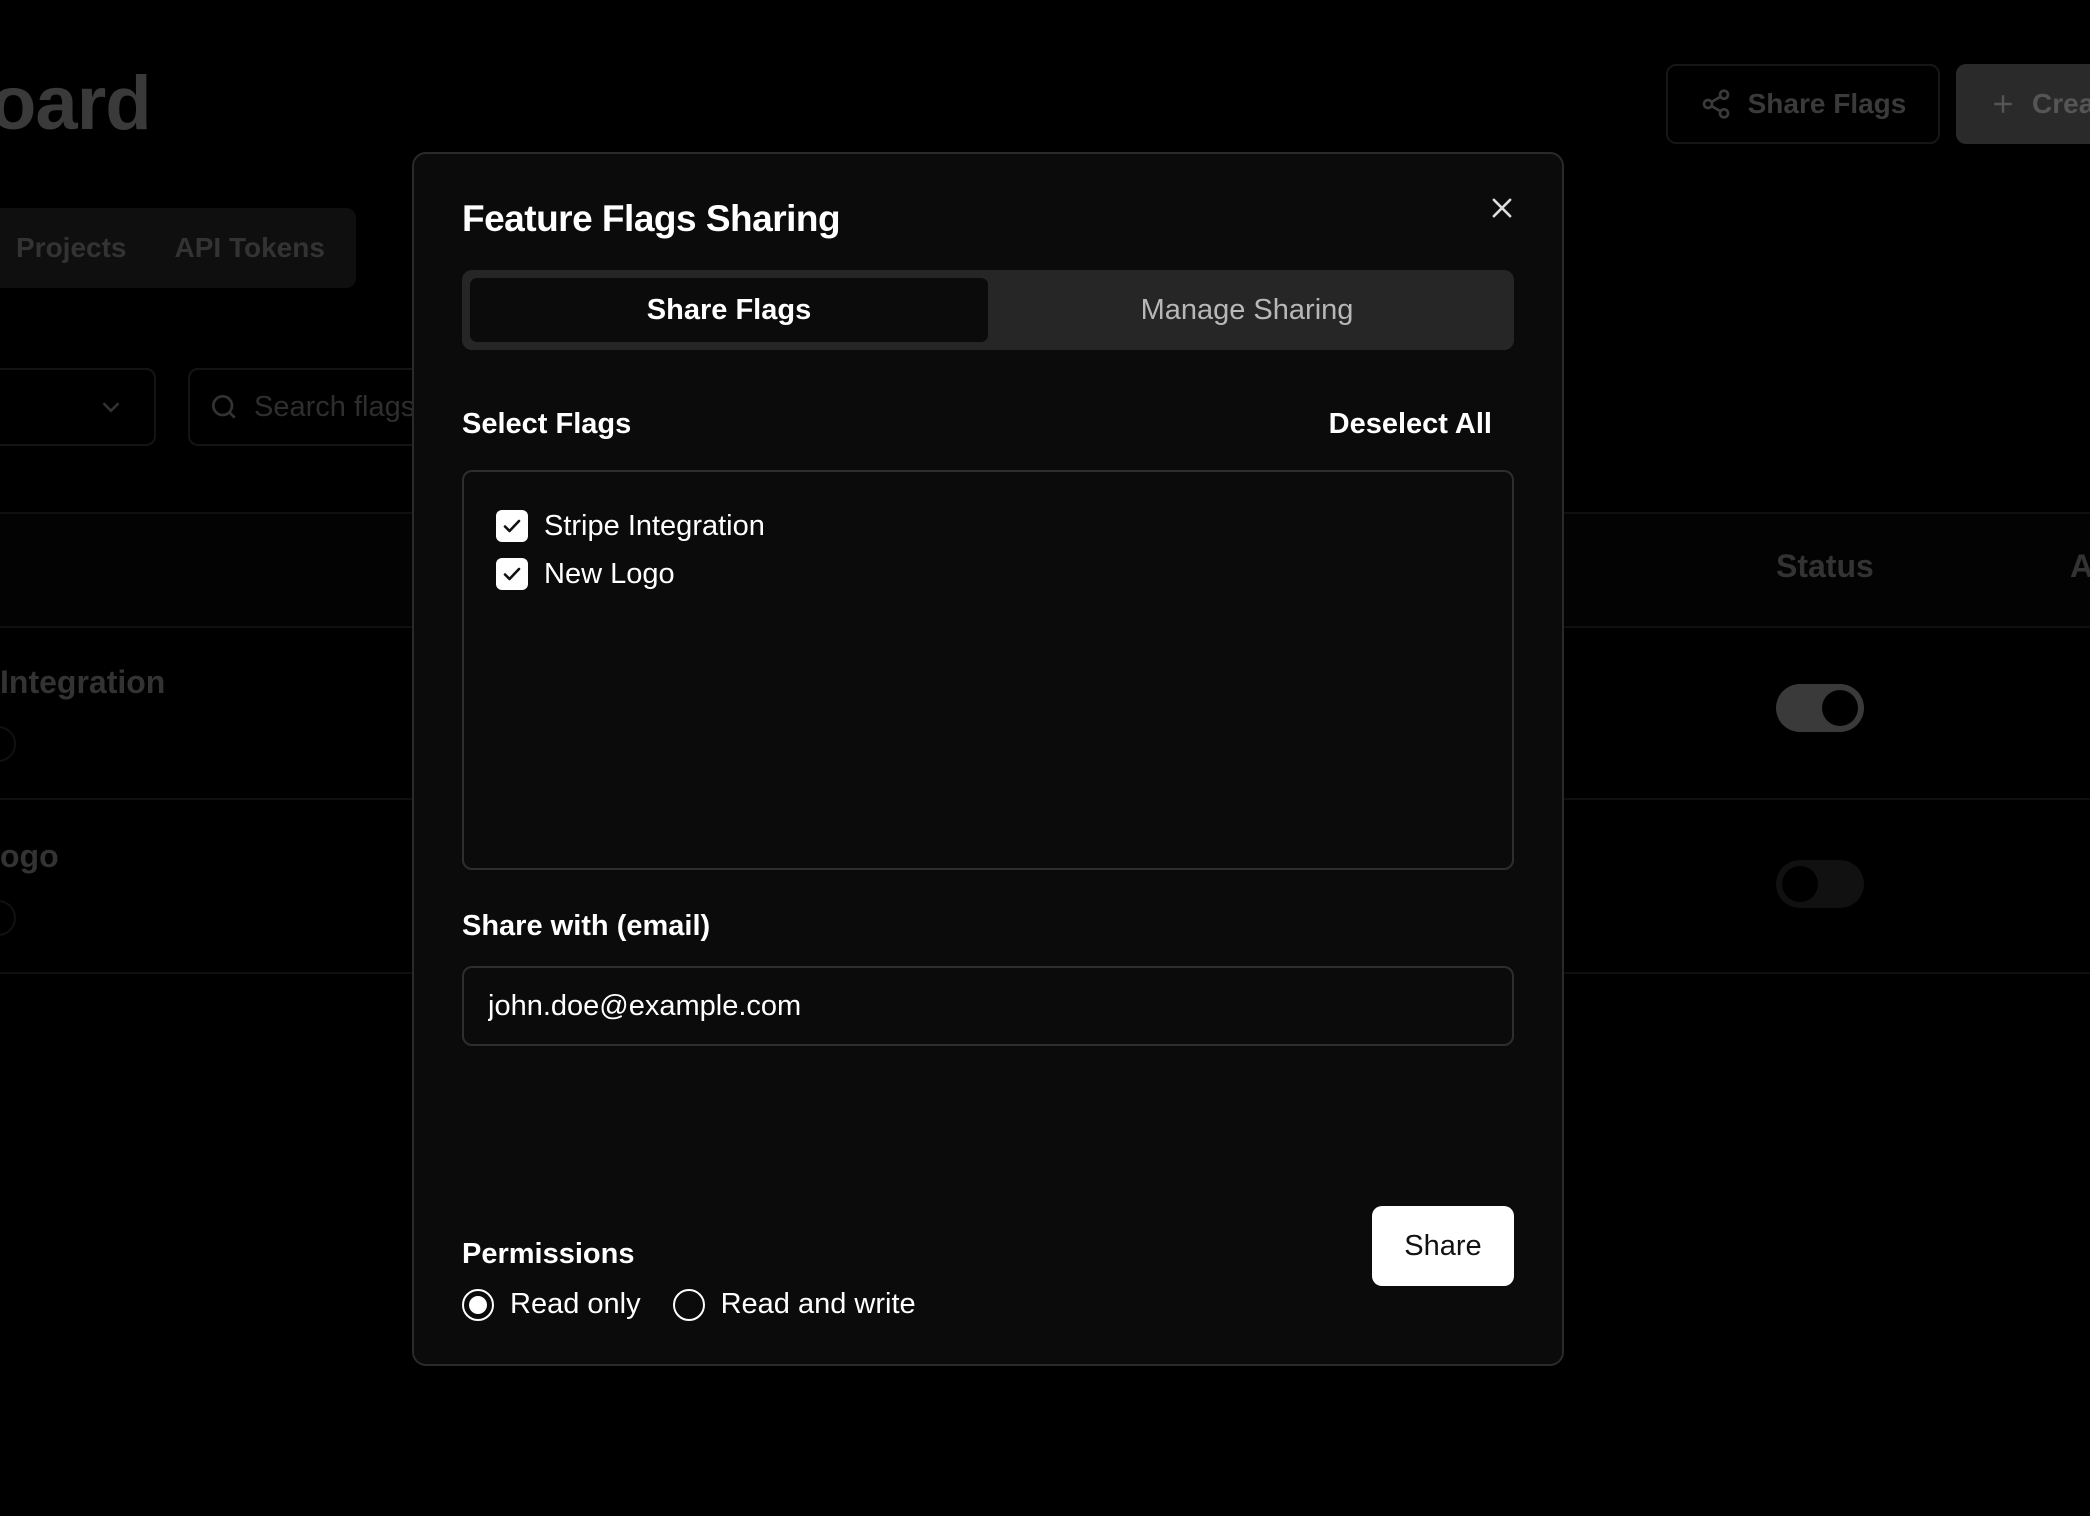 The image size is (2090, 1516). I want to click on search-placeholder: Search flags, so click(335, 406).